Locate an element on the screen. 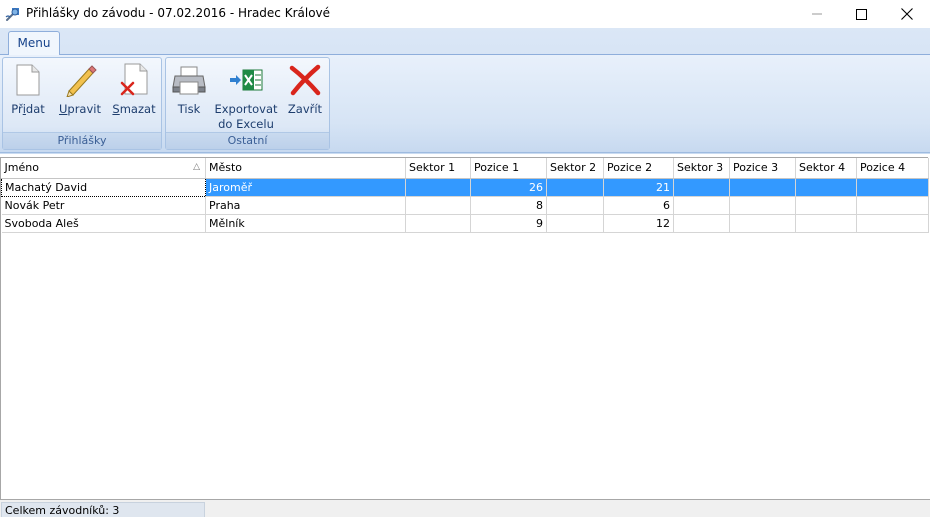  cell-mesto: Praha is located at coordinates (305, 205).